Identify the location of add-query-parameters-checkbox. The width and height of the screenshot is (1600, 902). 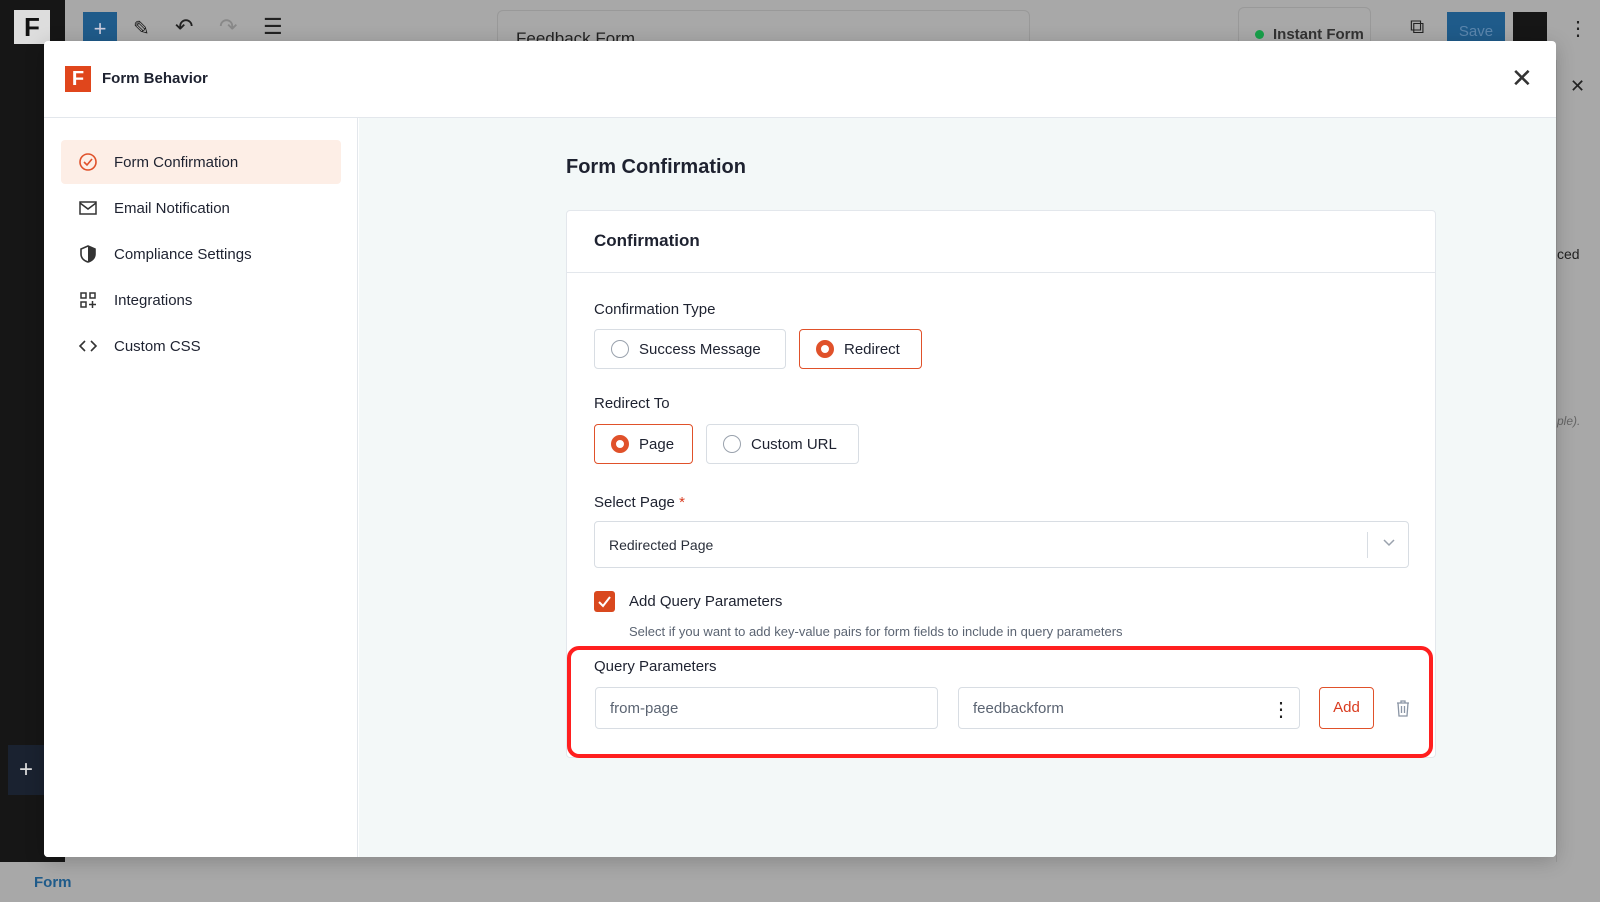
(604, 601).